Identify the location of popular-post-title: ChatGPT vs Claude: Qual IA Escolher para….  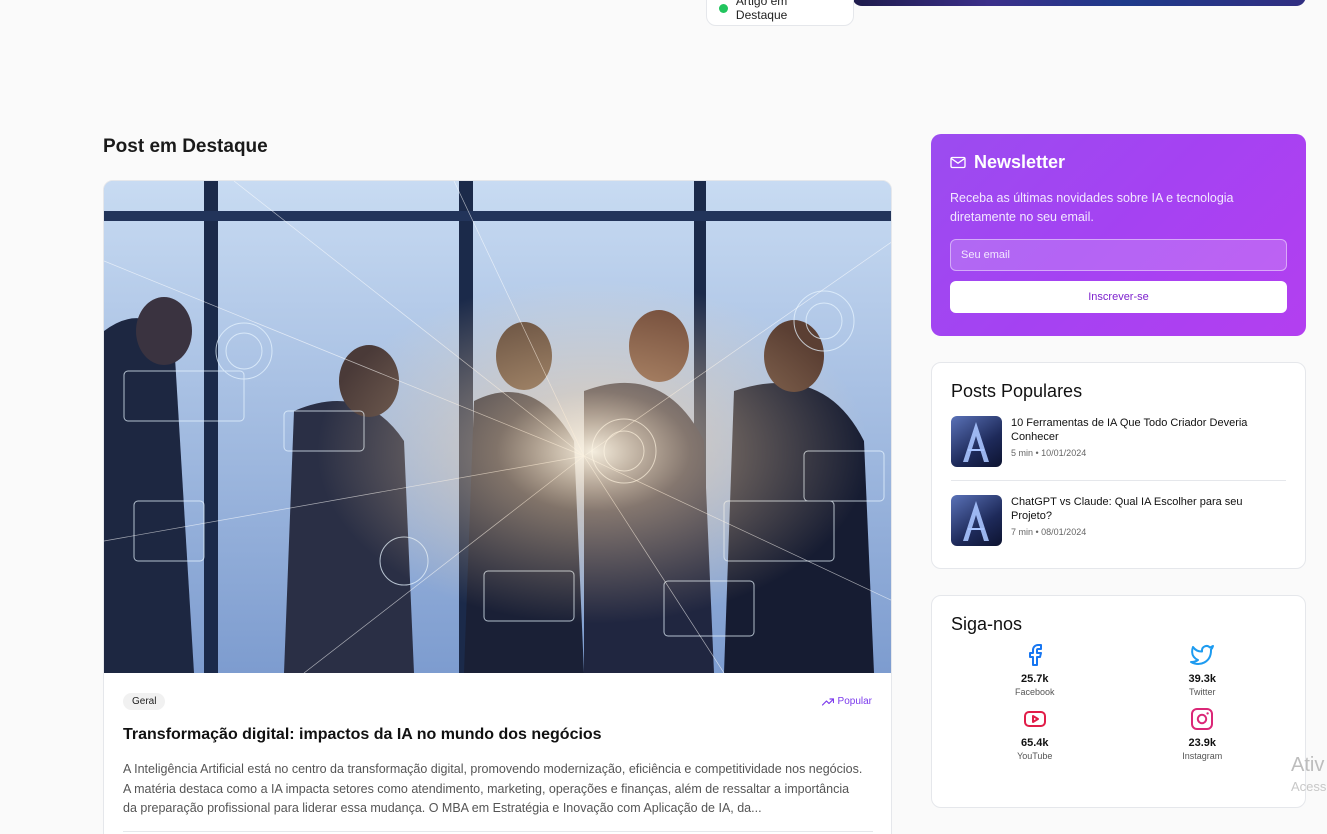
(1141, 509).